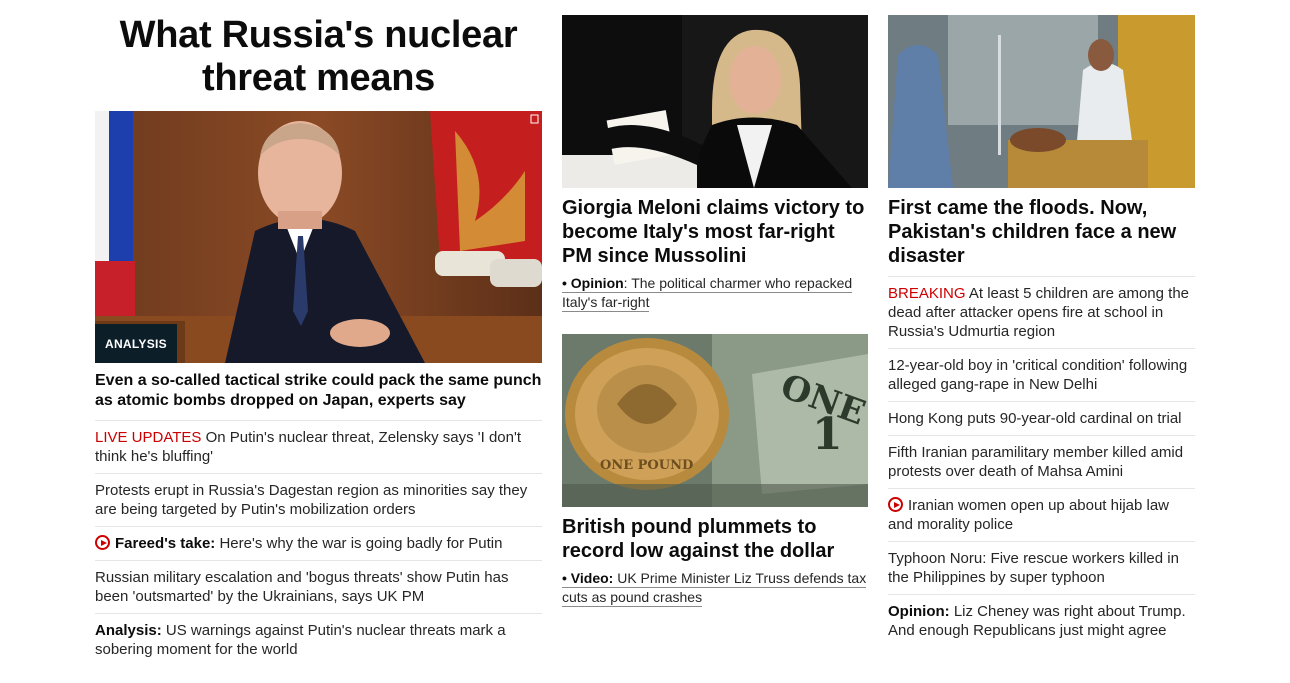 This screenshot has height=683, width=1290. Describe the element at coordinates (318, 57) in the screenshot. I see `section-headline: What Russia's nuclear threat means` at that location.